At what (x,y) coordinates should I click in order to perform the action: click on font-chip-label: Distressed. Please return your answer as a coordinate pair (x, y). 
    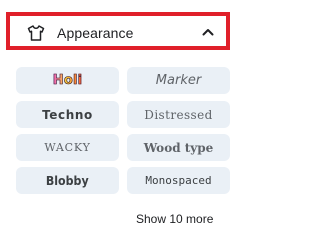
    Looking at the image, I should click on (178, 114).